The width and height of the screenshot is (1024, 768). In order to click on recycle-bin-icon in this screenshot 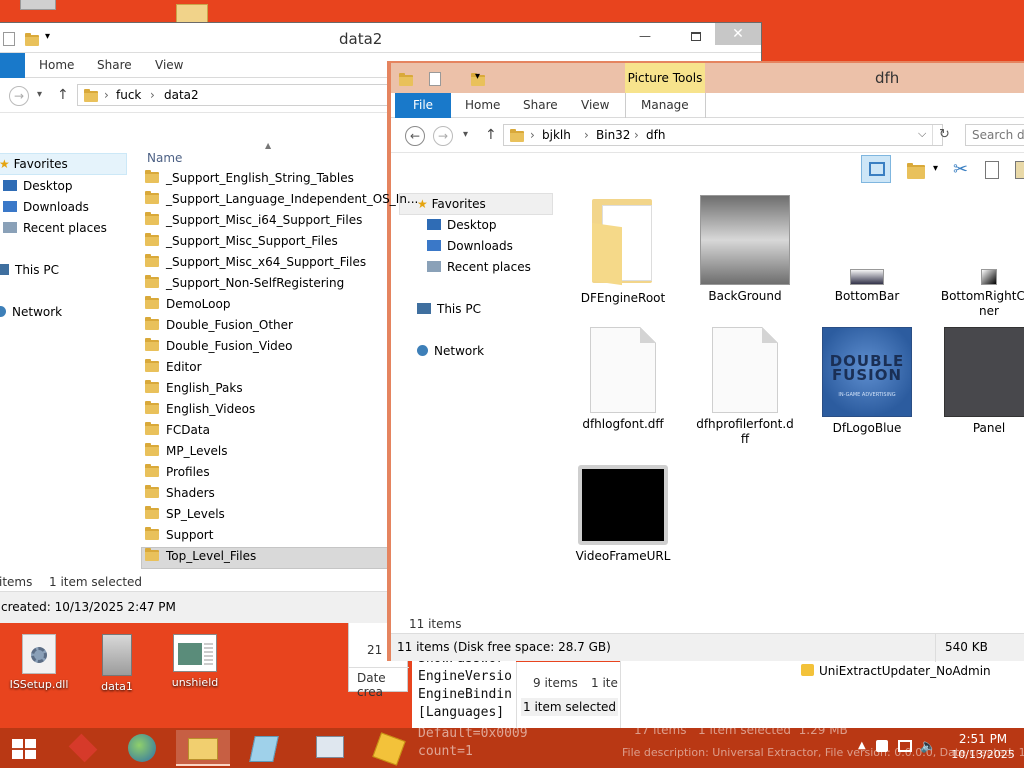, I will do `click(38, 5)`.